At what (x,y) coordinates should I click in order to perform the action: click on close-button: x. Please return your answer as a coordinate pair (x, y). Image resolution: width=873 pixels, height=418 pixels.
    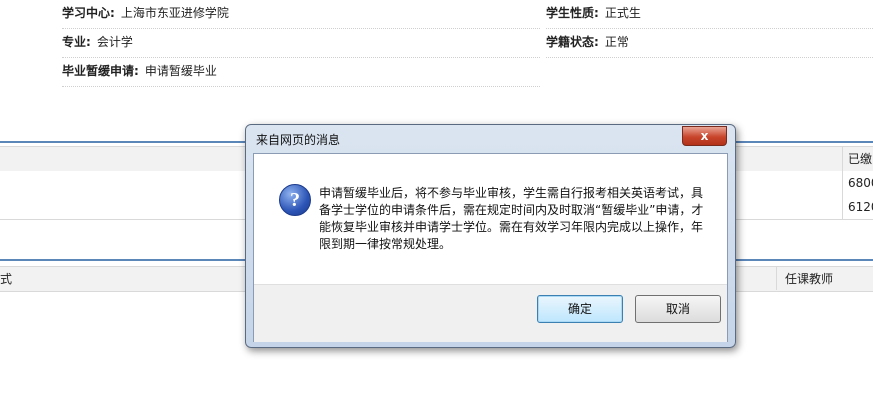
    Looking at the image, I should click on (704, 136).